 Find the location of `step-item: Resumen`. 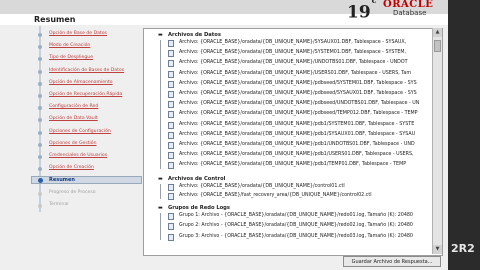

step-item: Resumen is located at coordinates (86, 180).